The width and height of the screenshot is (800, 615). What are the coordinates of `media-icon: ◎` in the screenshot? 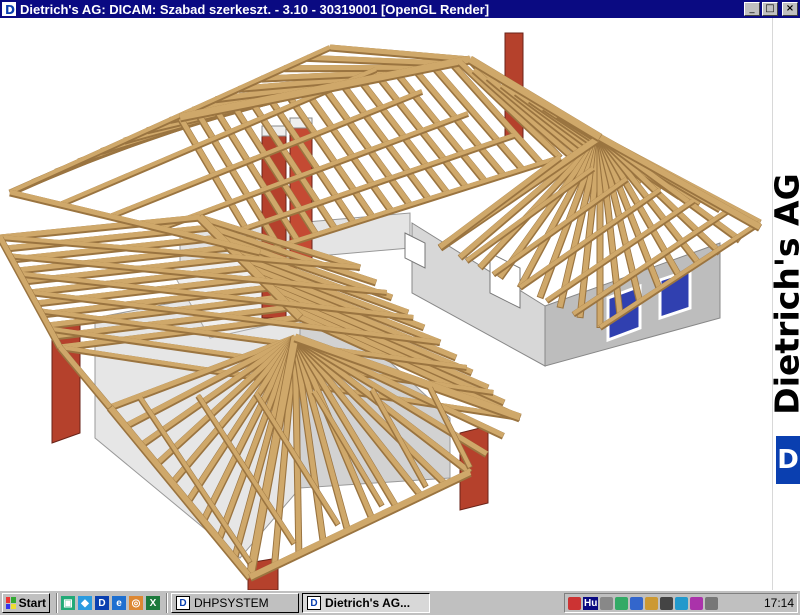 It's located at (136, 603).